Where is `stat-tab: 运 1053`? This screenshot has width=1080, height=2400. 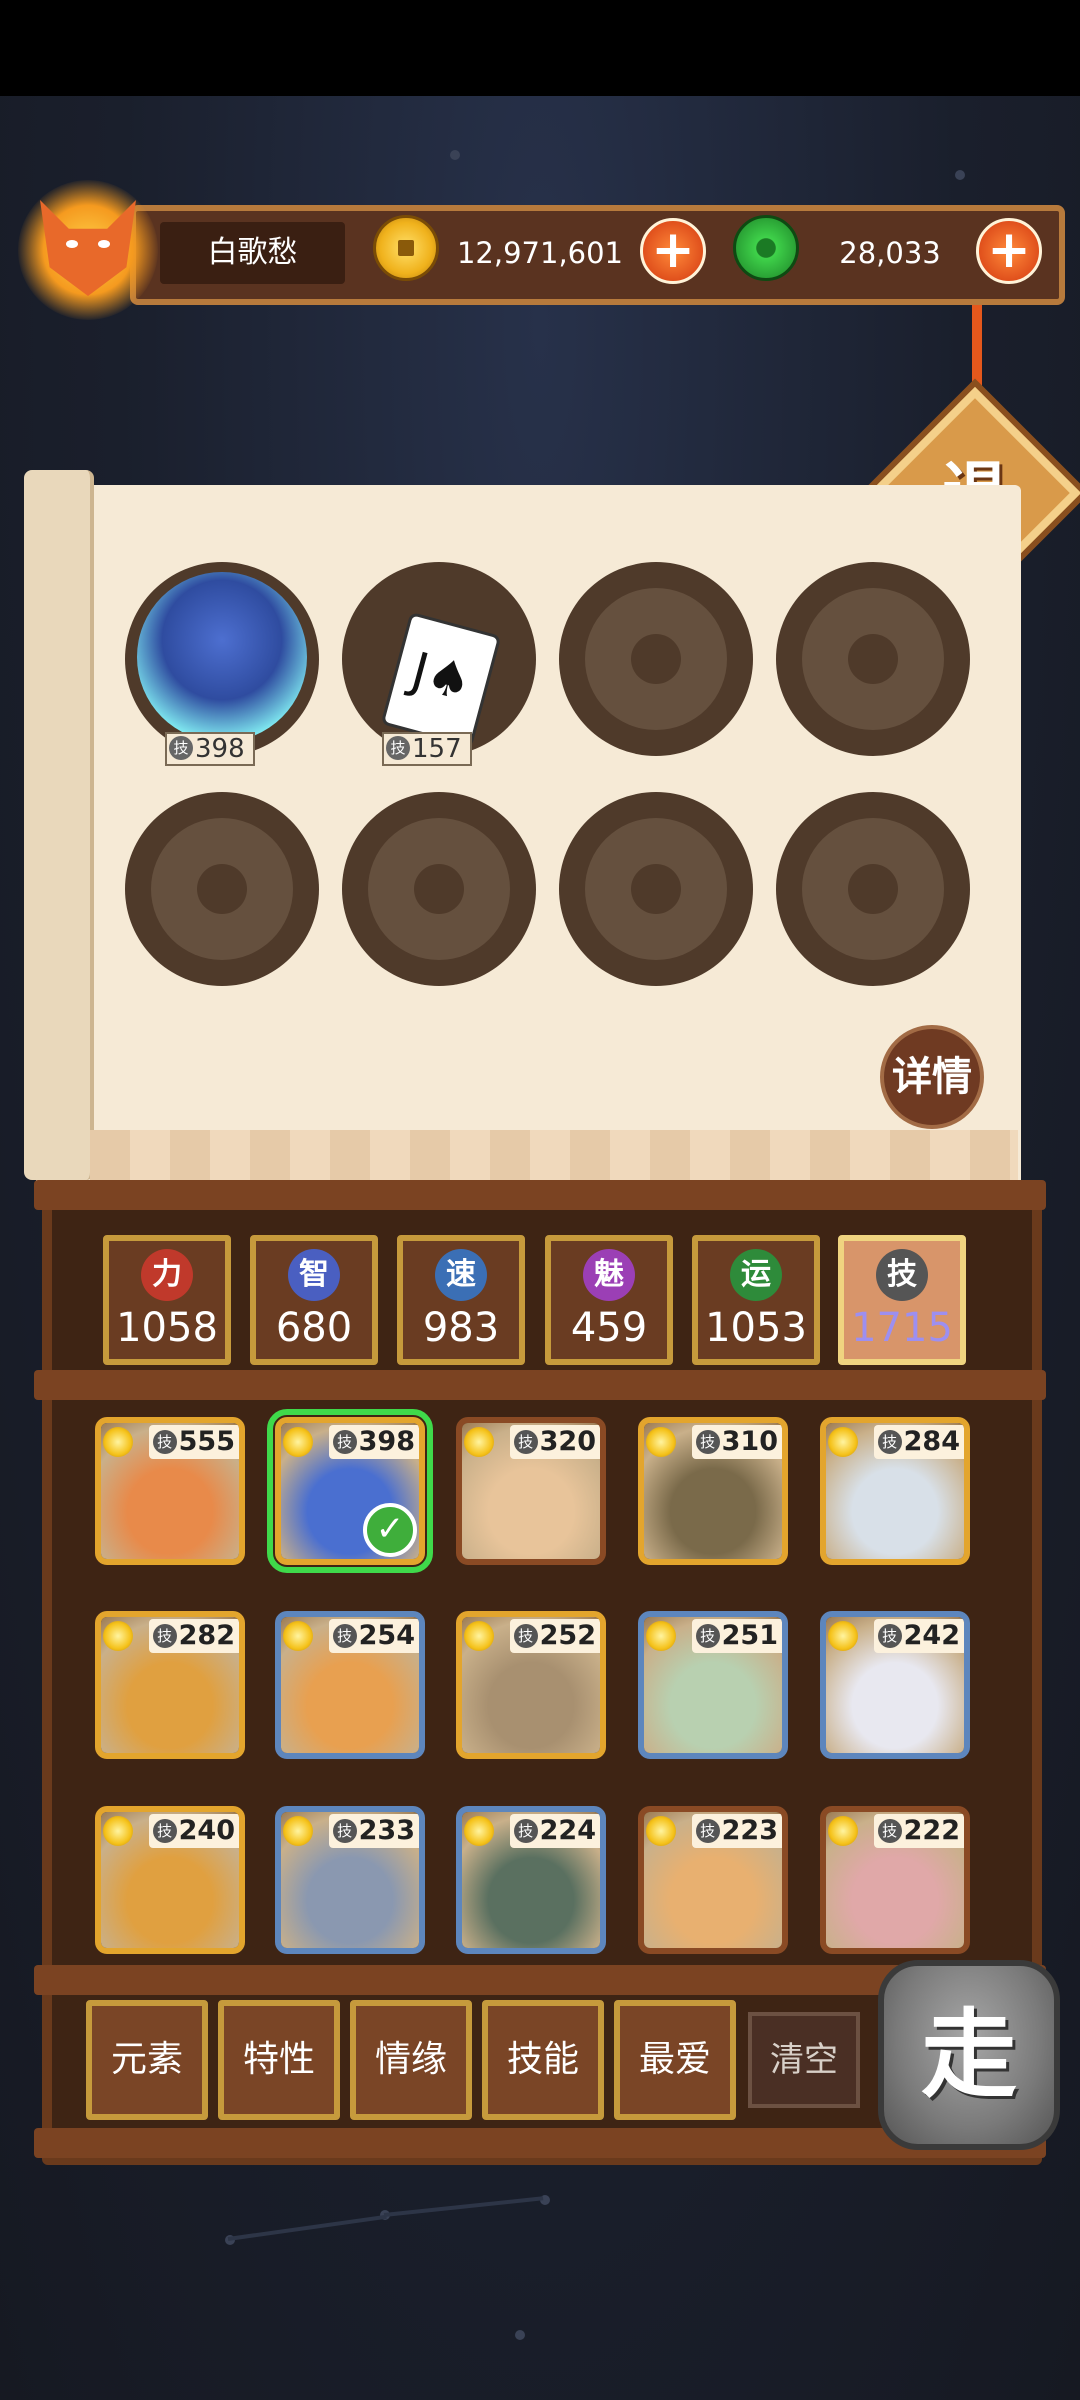
stat-tab: 运 1053 is located at coordinates (756, 1300).